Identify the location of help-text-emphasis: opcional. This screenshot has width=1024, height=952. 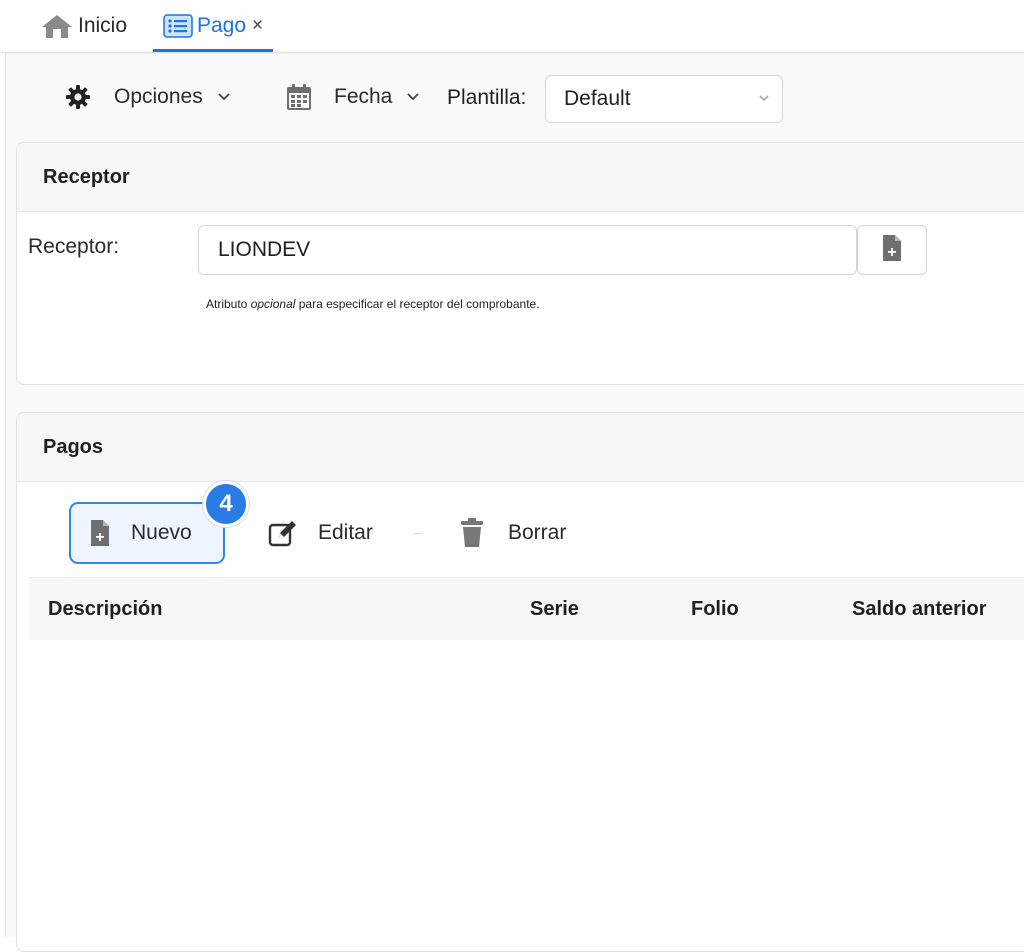
(273, 304).